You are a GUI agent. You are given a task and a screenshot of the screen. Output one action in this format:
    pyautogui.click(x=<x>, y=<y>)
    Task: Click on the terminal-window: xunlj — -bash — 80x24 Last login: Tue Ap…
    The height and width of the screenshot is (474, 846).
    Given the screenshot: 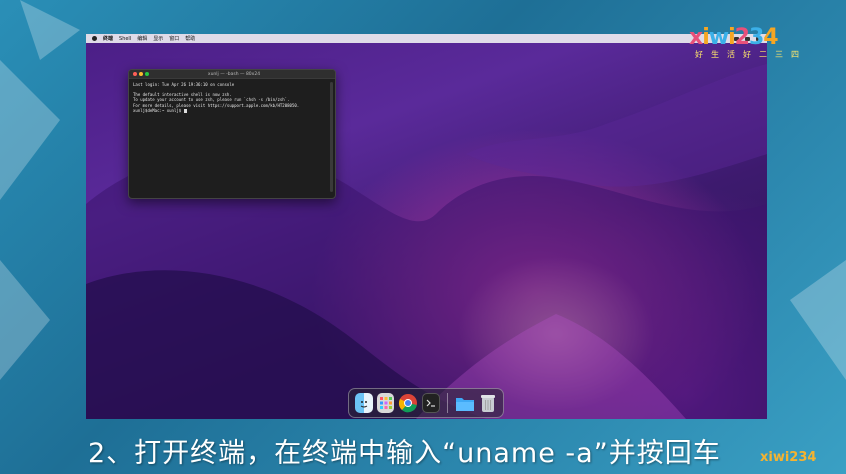 What is the action you would take?
    pyautogui.click(x=232, y=134)
    